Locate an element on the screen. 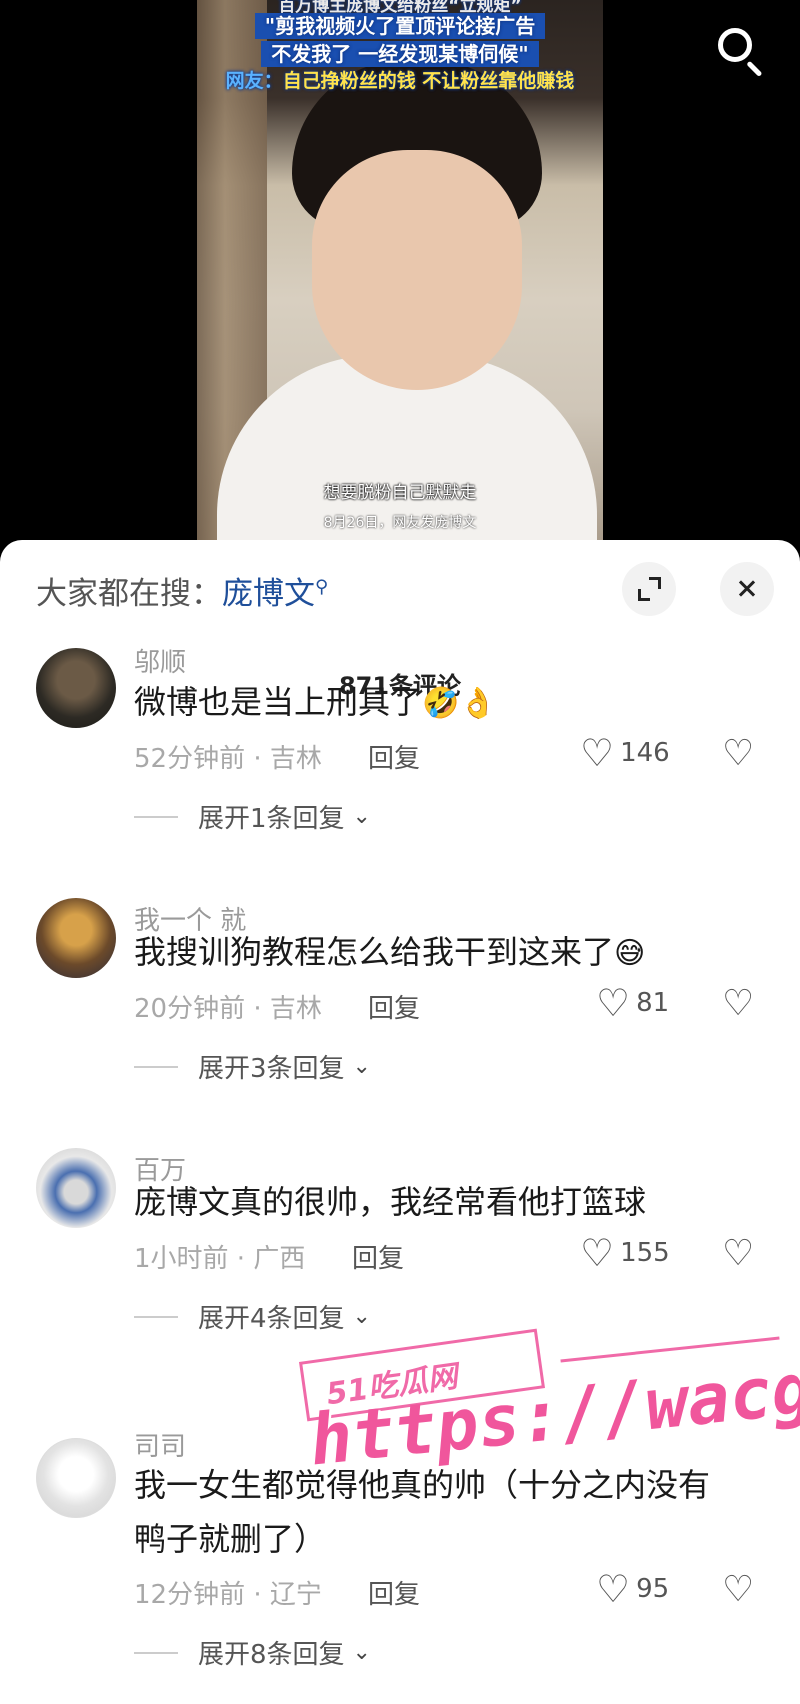 The width and height of the screenshot is (800, 1704). comment-time-location: 20分钟前 · 吉林 is located at coordinates (228, 1009).